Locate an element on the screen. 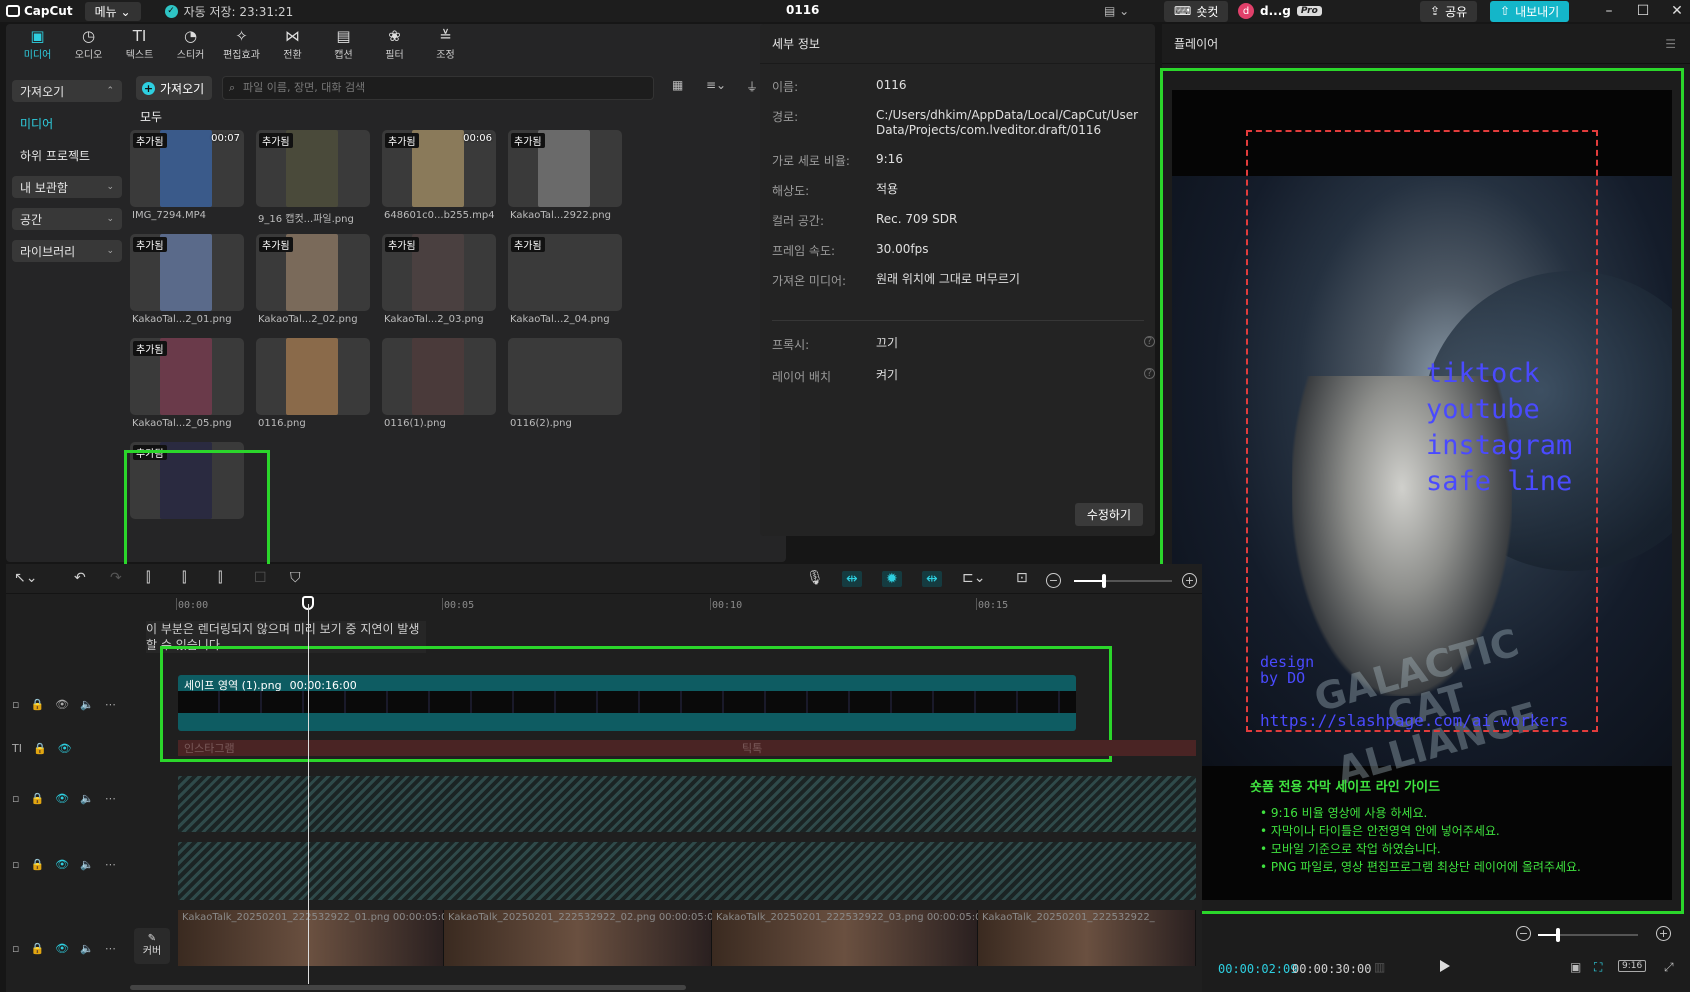 This screenshot has height=992, width=1690. sidebar-item-5: 라이브러리 ⌄ is located at coordinates (67, 251).